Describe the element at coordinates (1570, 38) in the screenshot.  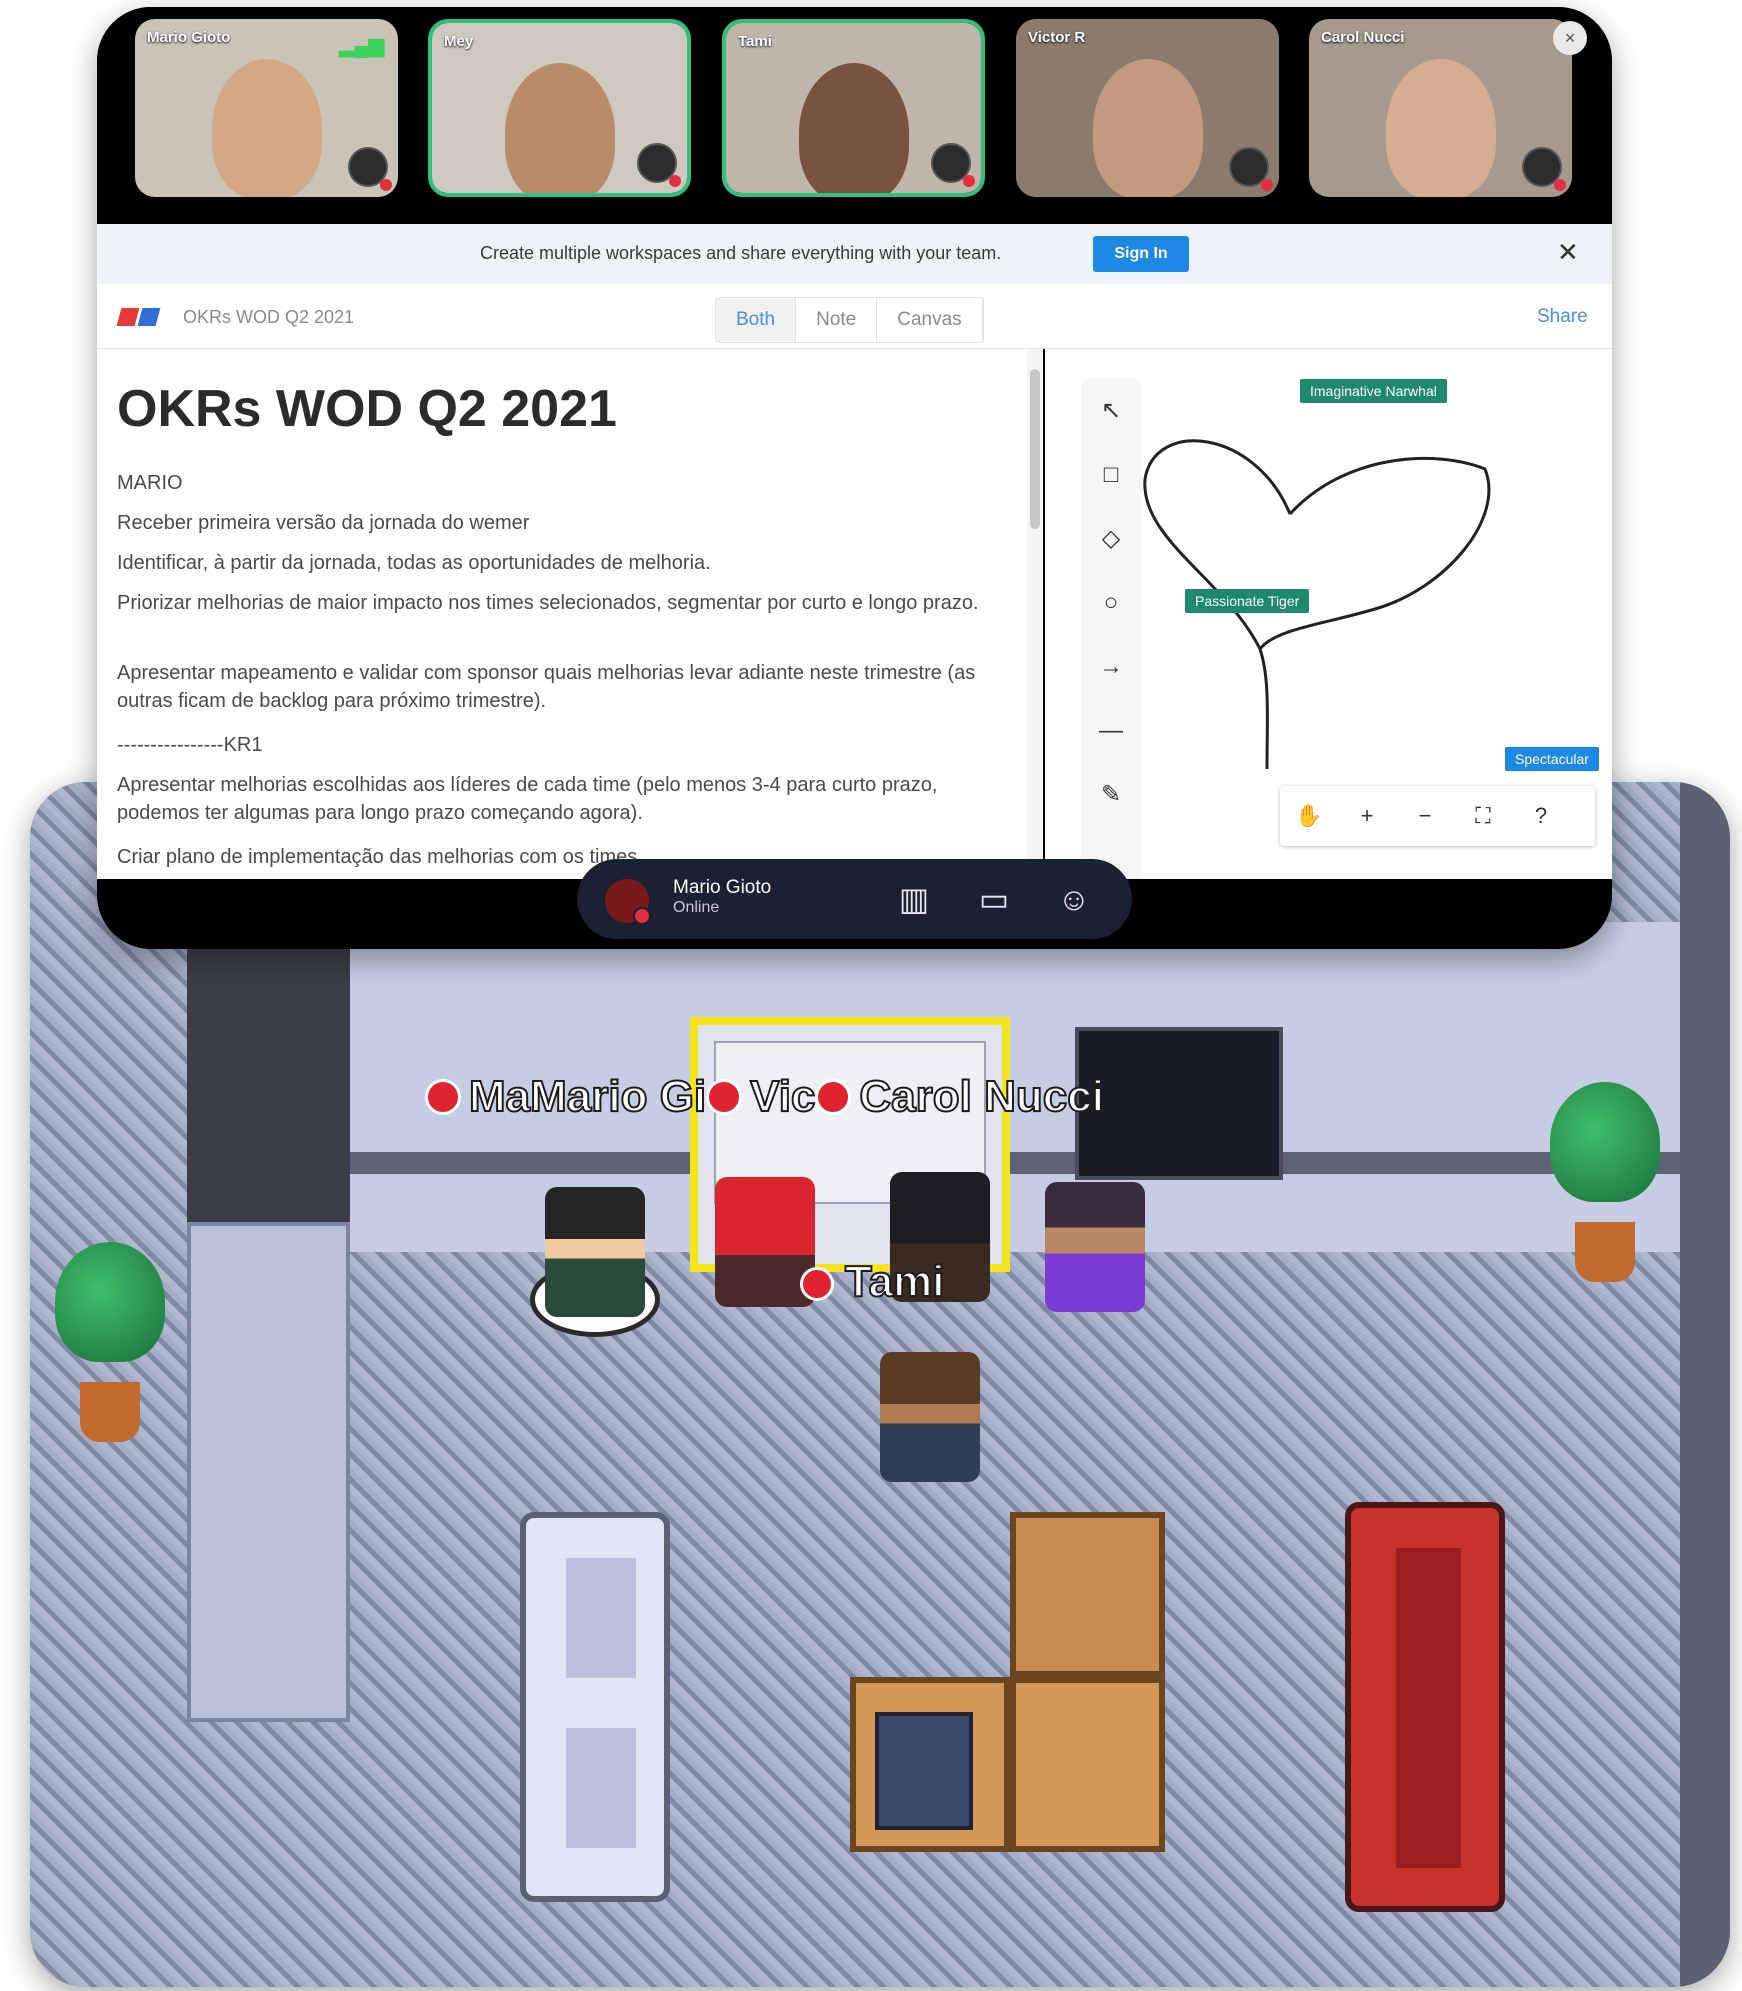
I see `close-icon: ×` at that location.